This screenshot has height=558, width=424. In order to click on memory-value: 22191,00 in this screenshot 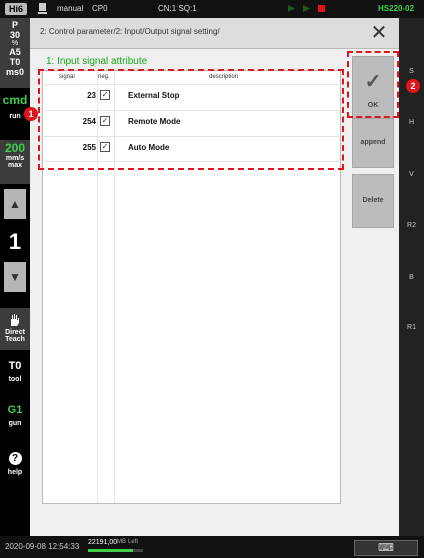, I will do `click(103, 542)`.